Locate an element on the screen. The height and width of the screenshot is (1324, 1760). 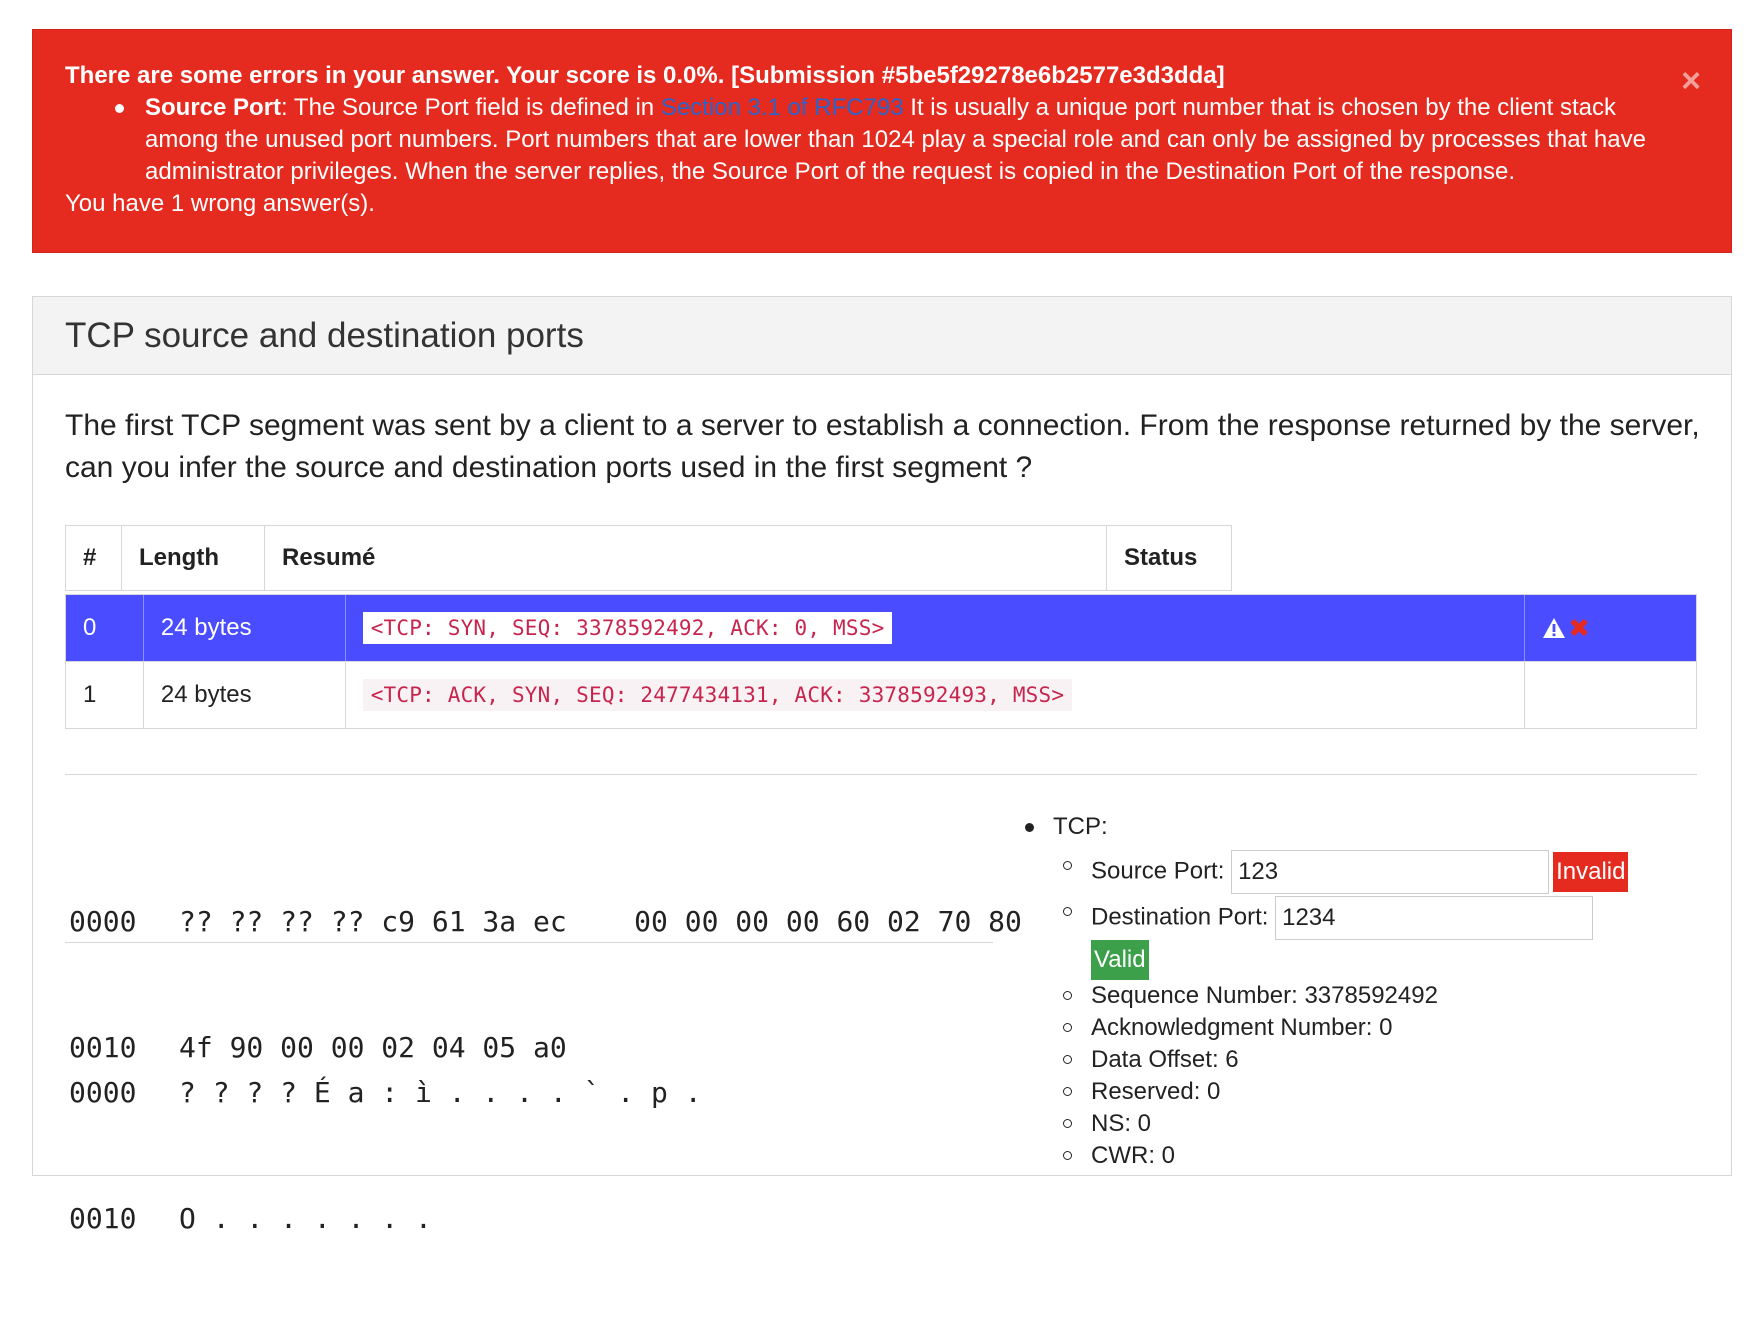
row-summary: <TCP: SYN, SEQ: 3378592492, ACK: 0, MSS> is located at coordinates (627, 628).